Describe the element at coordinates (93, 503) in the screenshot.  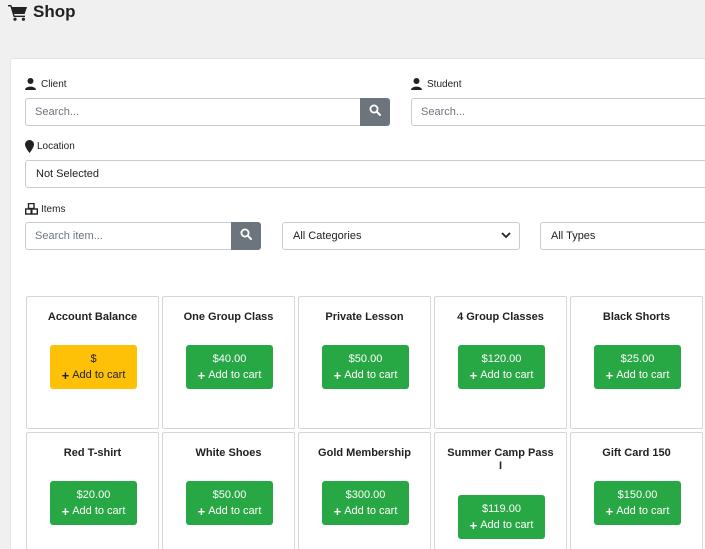
I see `add-to-cart-button: $20.00 + Add to cart` at that location.